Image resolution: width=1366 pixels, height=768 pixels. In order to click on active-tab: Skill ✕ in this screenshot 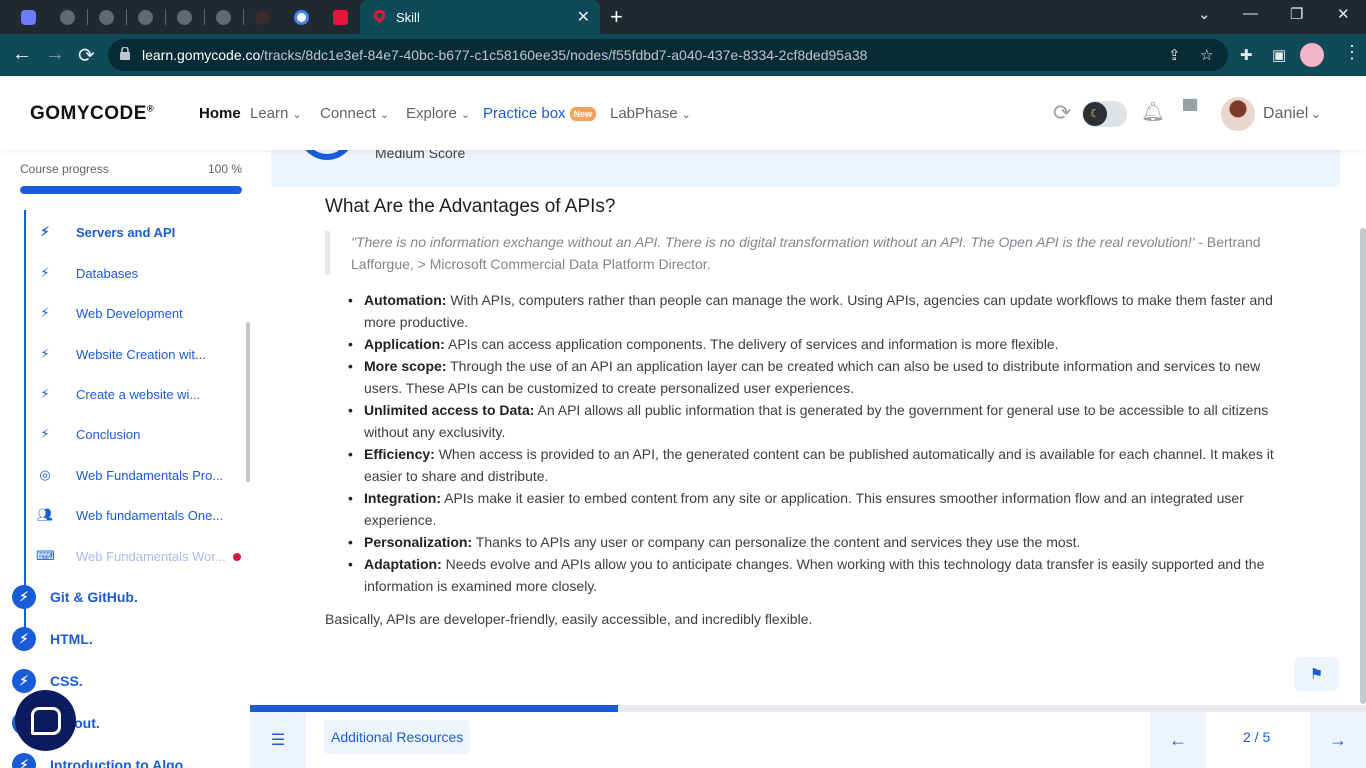, I will do `click(480, 17)`.